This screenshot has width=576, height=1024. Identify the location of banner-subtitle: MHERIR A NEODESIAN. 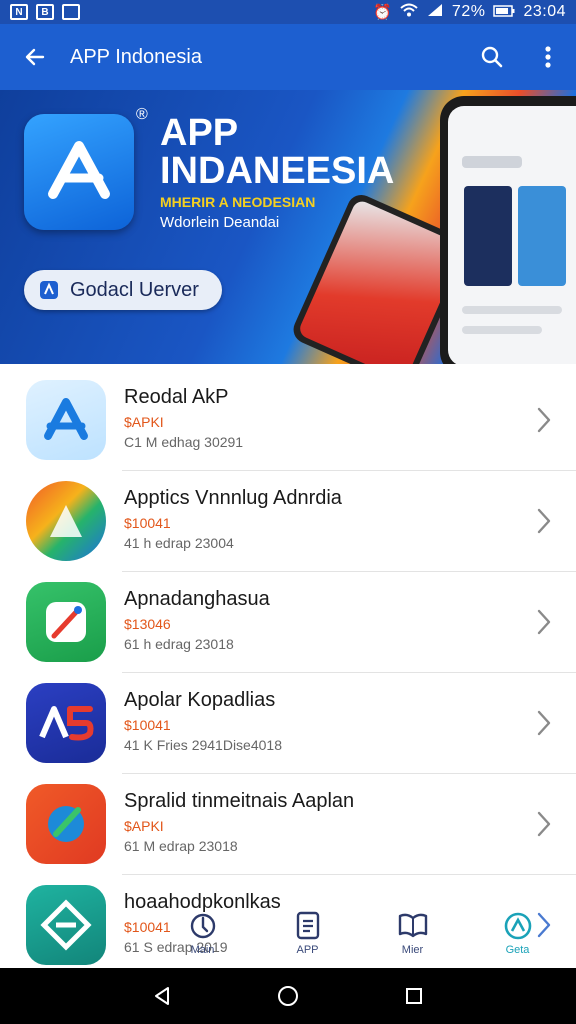
(238, 202).